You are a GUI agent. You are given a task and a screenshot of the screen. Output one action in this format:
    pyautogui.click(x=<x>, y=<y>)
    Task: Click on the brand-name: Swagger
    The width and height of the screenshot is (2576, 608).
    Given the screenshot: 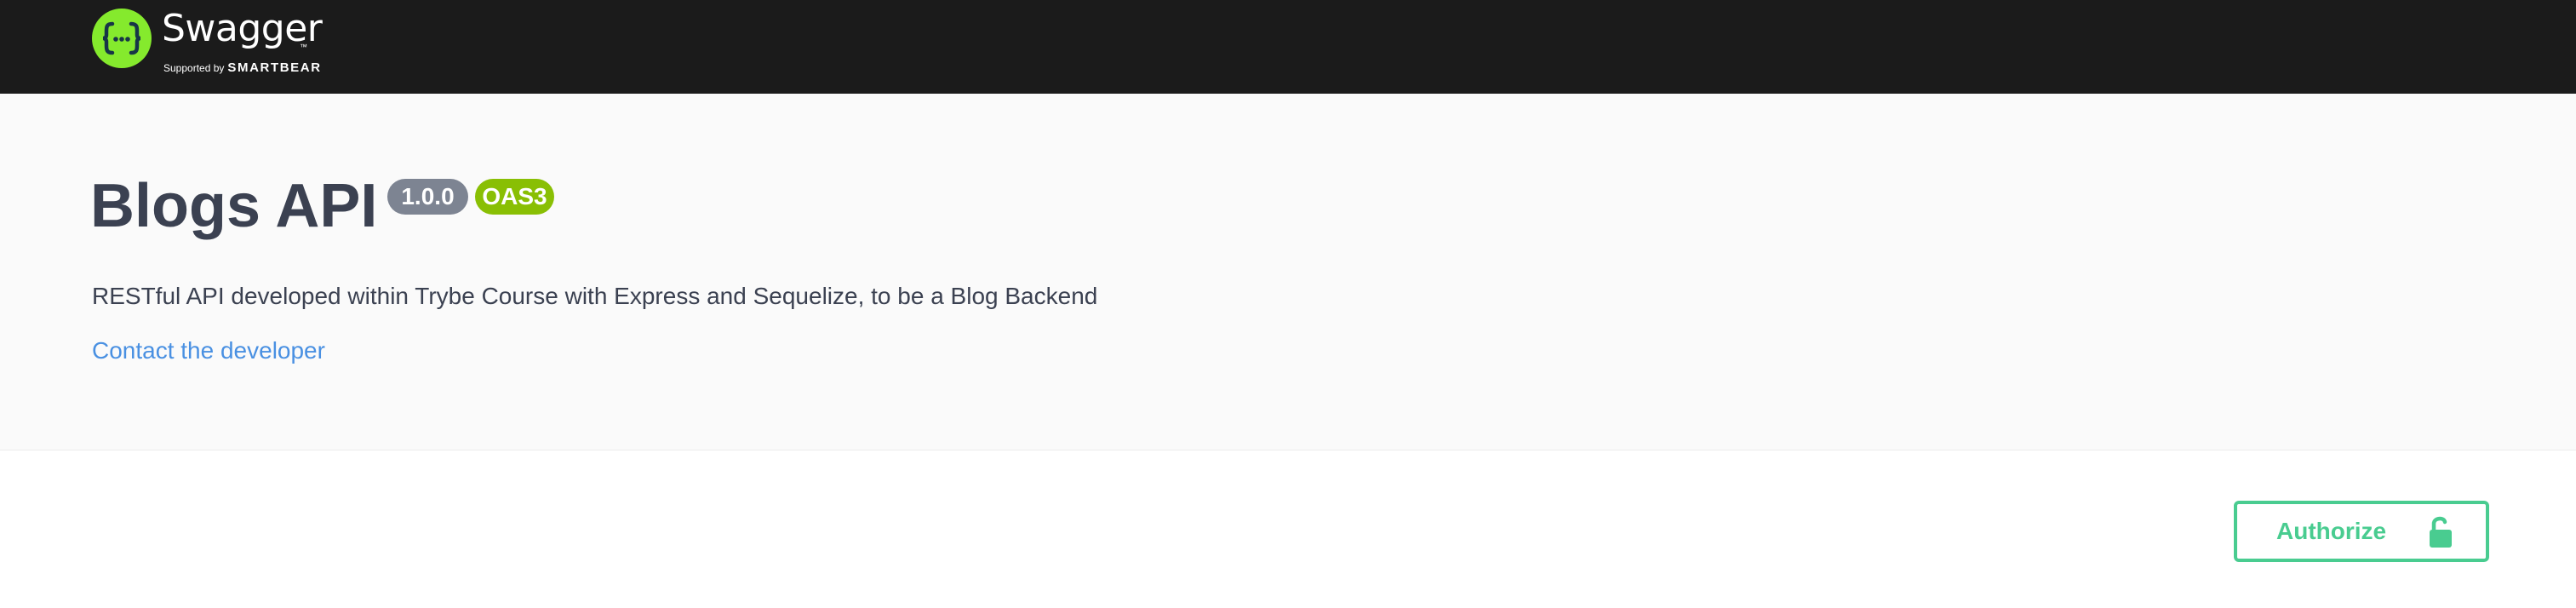 What is the action you would take?
    pyautogui.click(x=242, y=29)
    